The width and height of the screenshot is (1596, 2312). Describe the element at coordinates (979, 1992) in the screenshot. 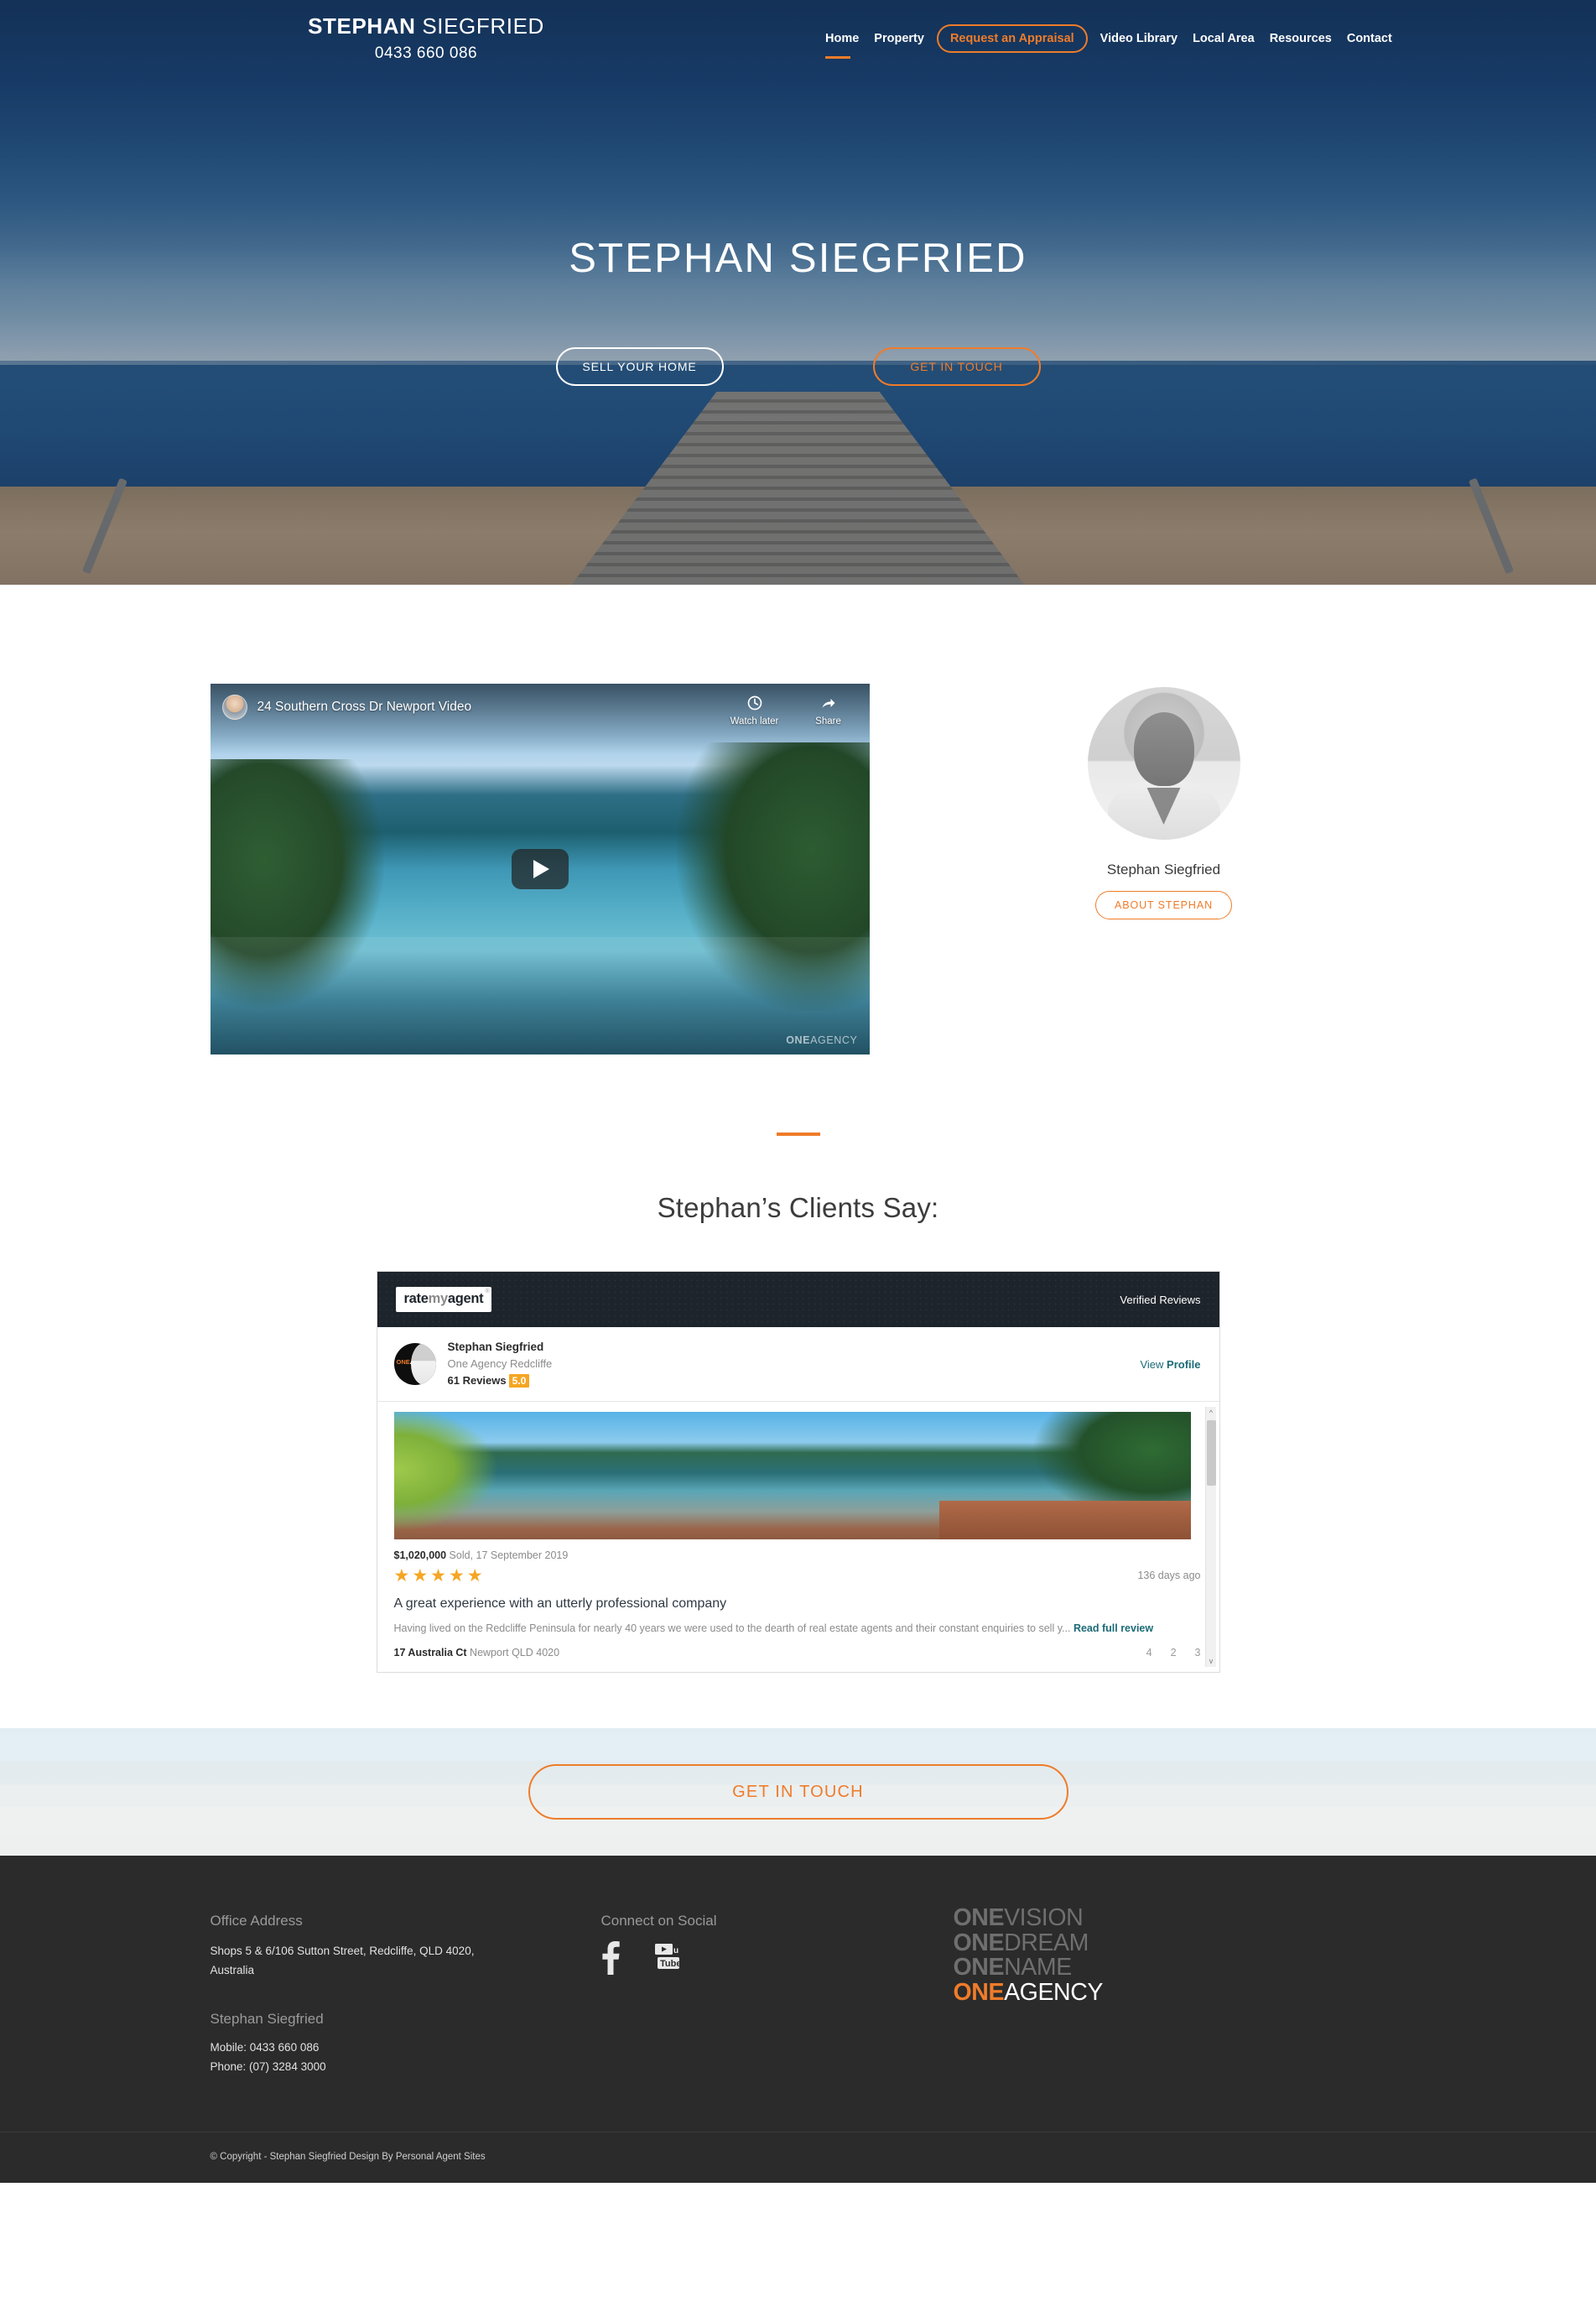

I see `logo-l4-one: ONE` at that location.